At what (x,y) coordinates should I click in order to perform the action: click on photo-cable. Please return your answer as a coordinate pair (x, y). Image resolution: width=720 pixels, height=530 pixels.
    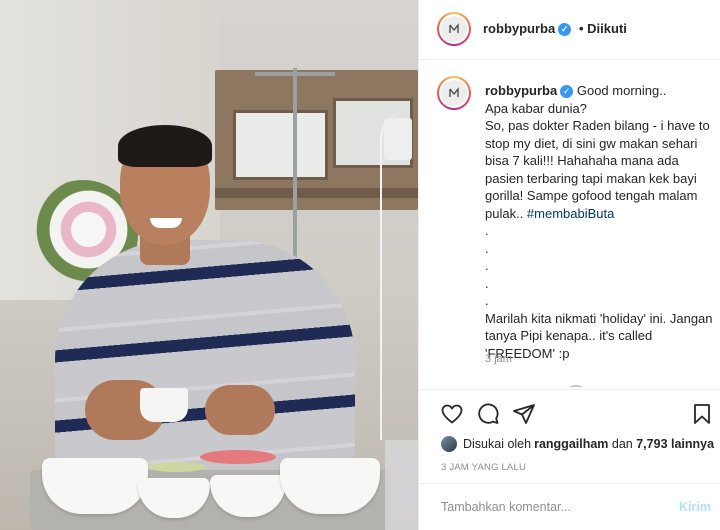
    Looking at the image, I should click on (395, 275).